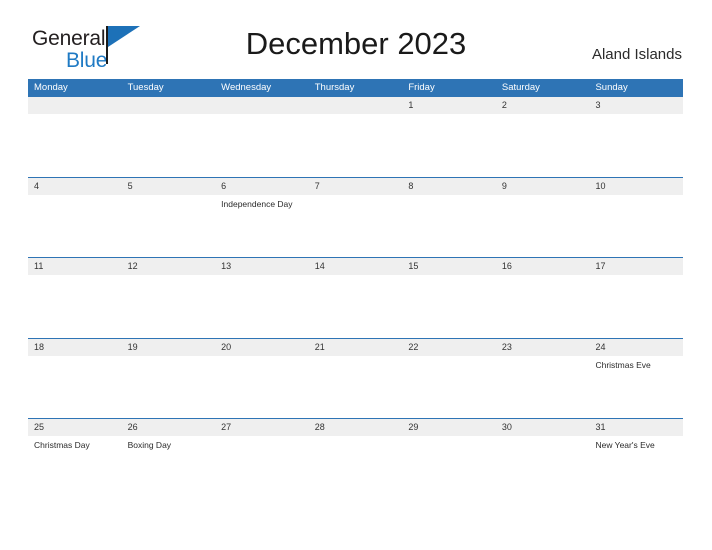  Describe the element at coordinates (625, 445) in the screenshot. I see `day-event: New Year's Eve` at that location.